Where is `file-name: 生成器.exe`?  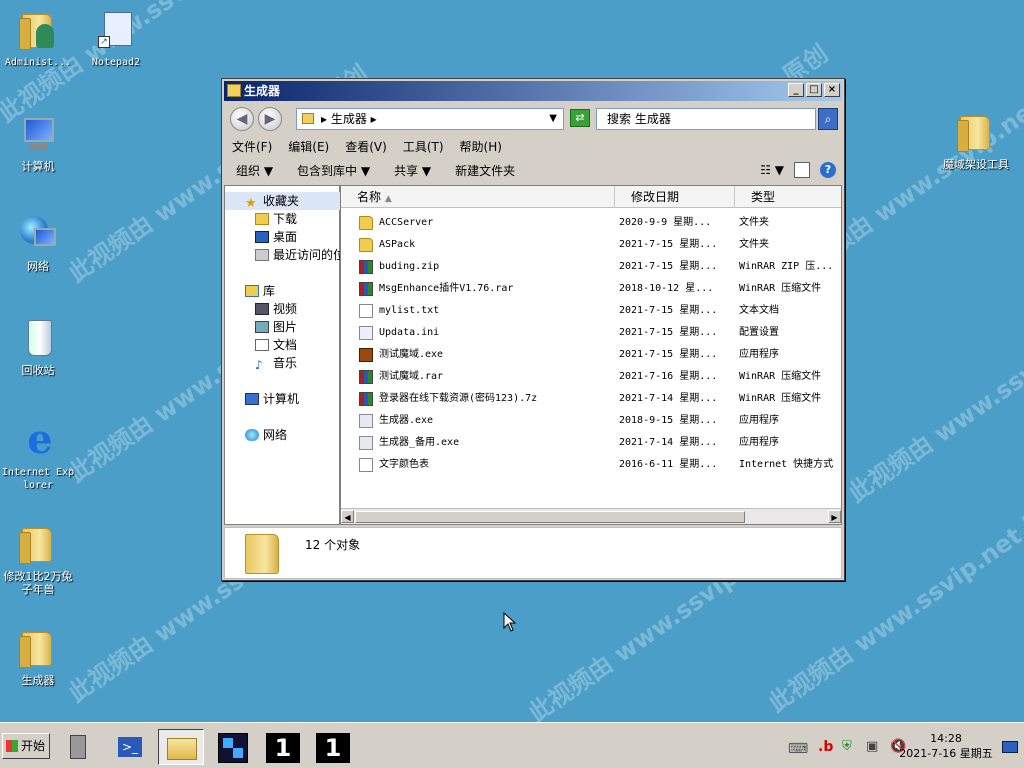
file-name: 生成器.exe is located at coordinates (406, 420).